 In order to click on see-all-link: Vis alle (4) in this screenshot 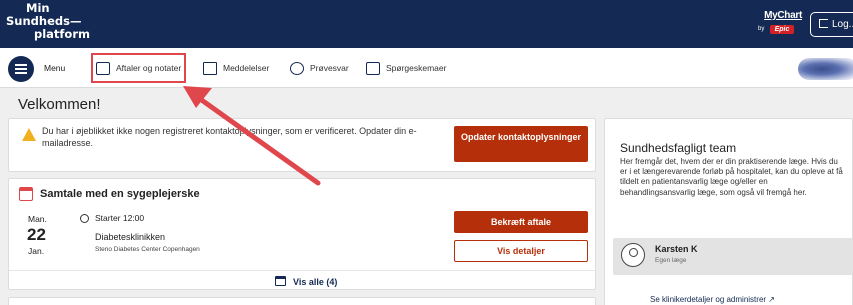, I will do `click(315, 282)`.